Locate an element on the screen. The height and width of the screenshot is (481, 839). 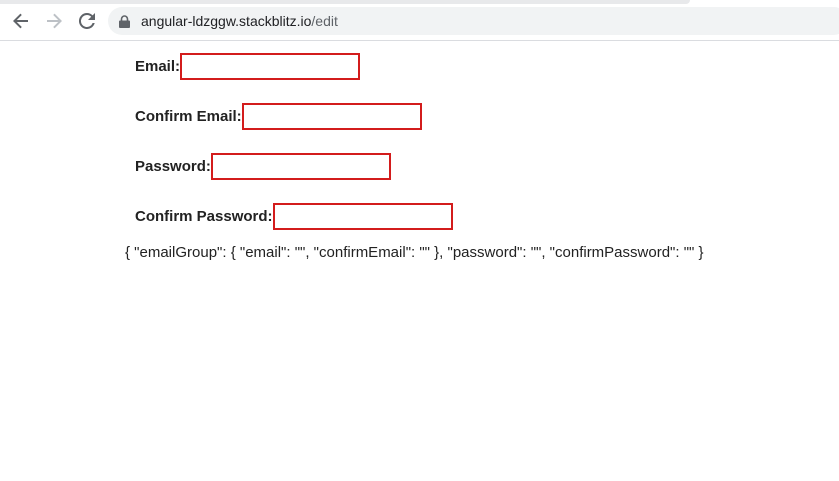
url-host: angular-ldzggw.stackblitz.io is located at coordinates (226, 21).